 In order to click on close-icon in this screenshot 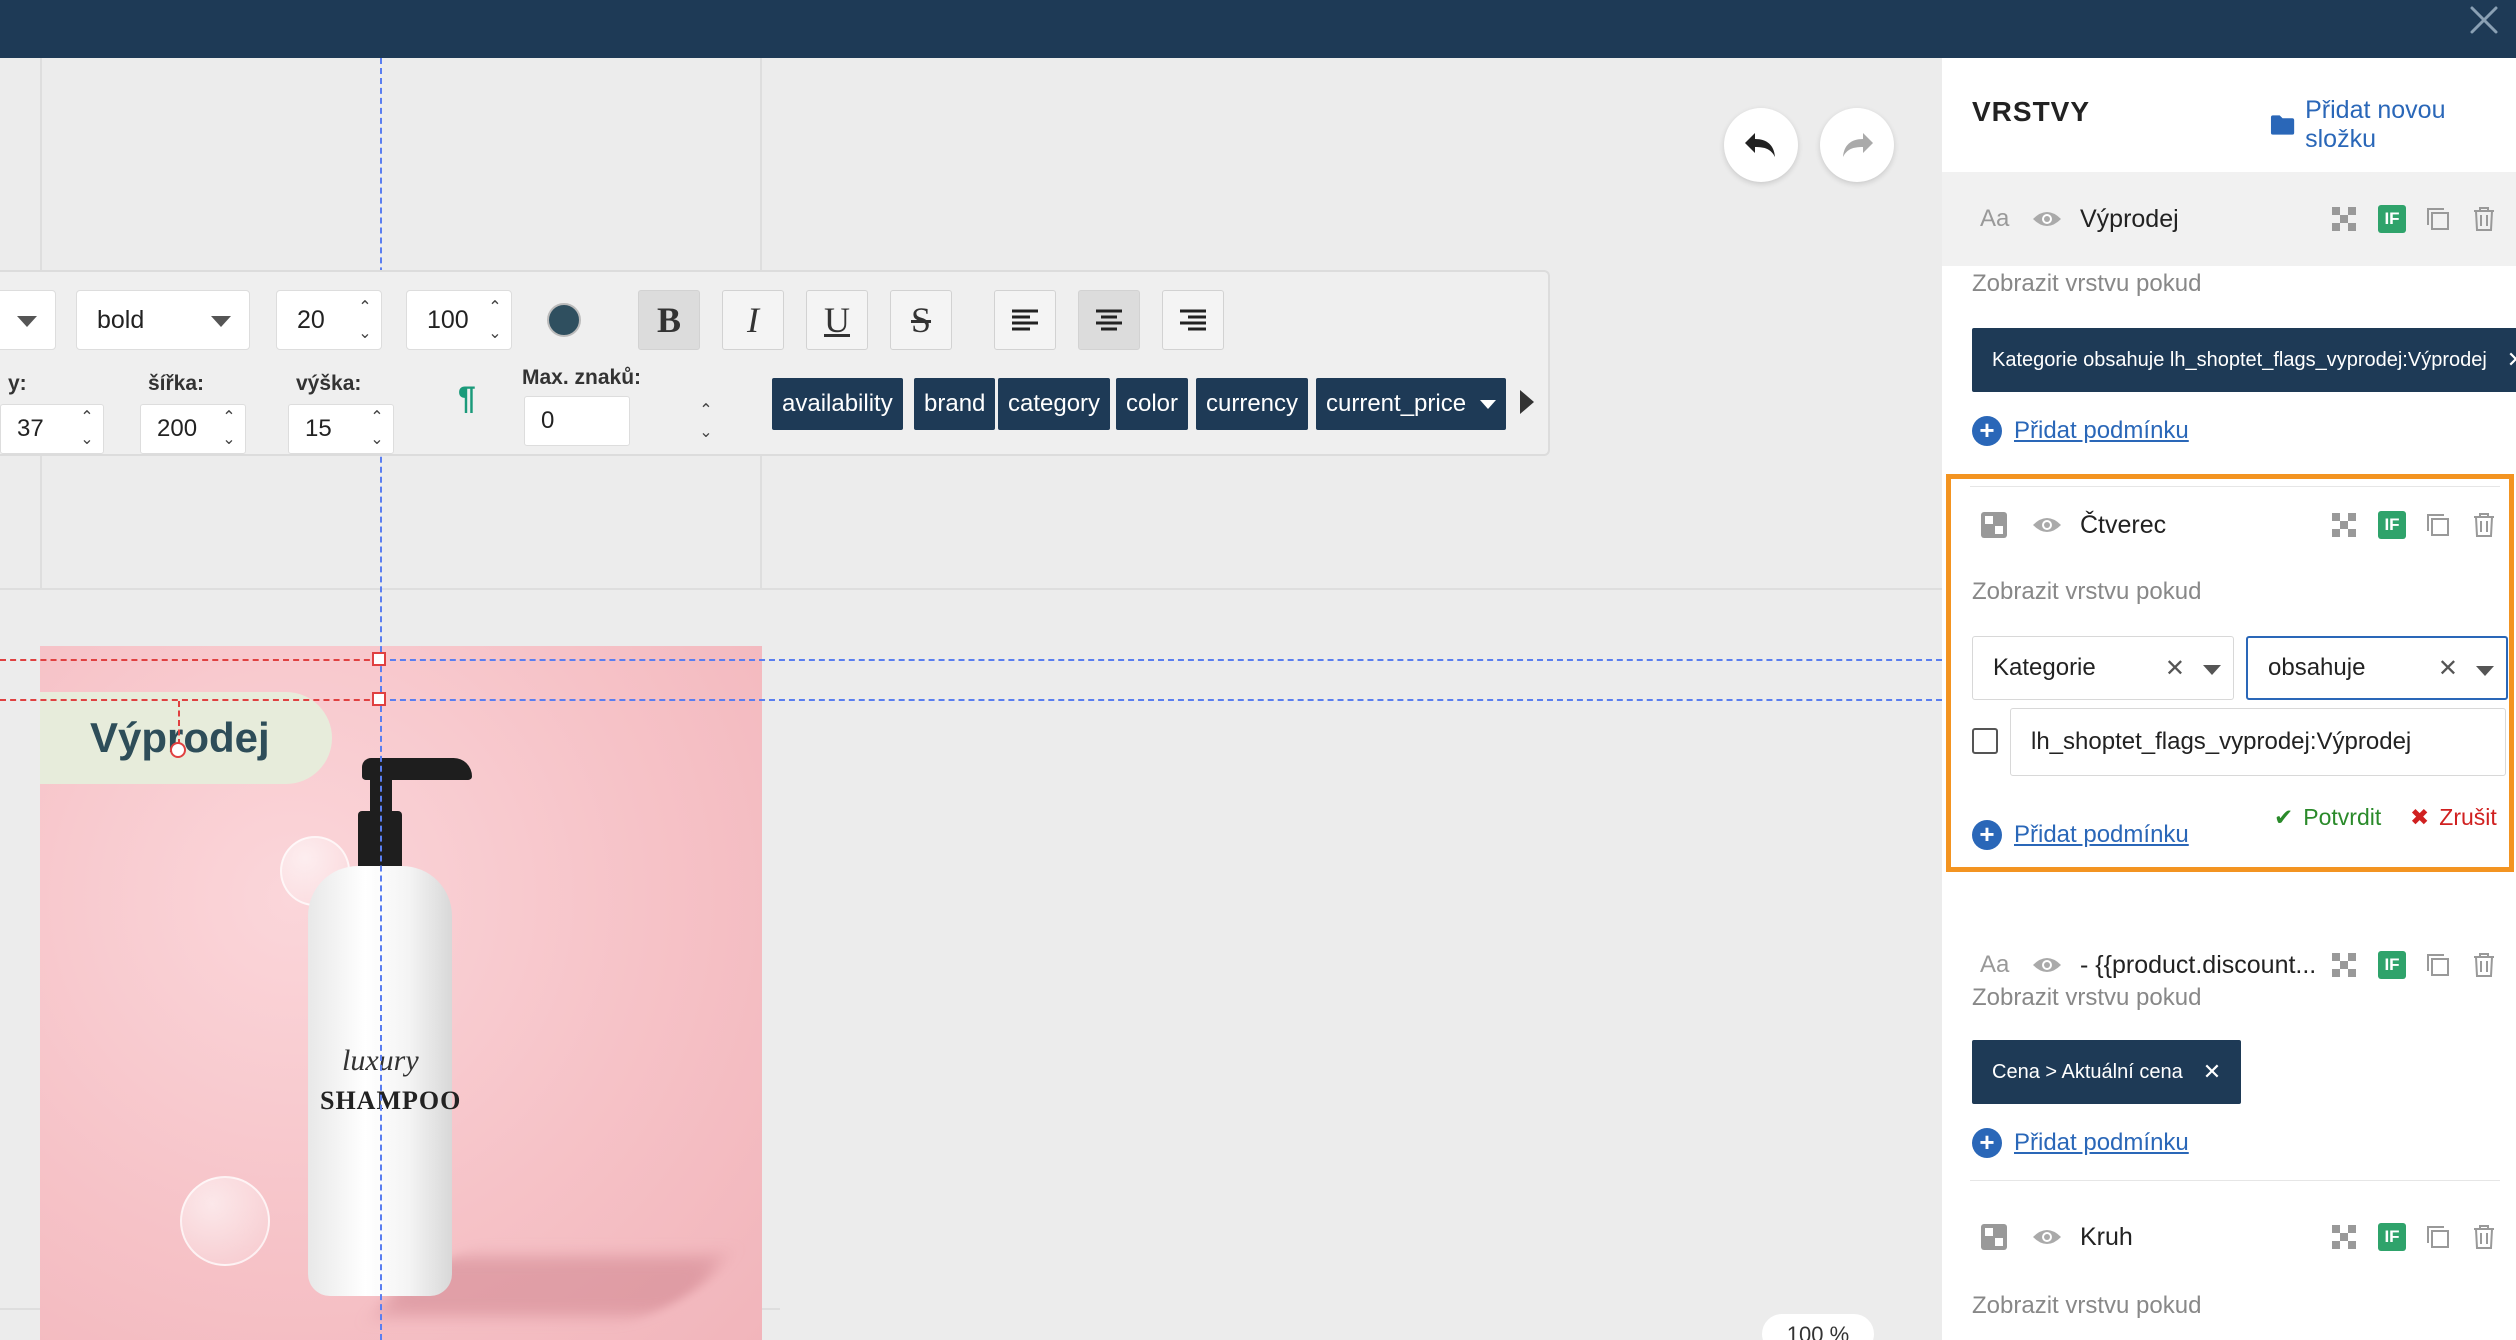, I will do `click(2484, 22)`.